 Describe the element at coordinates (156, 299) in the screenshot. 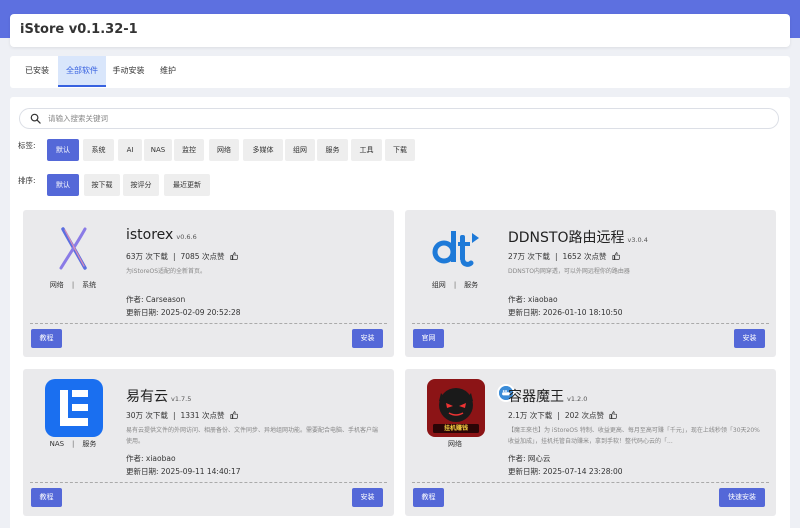

I see `app-author: 作者: Carseason` at that location.